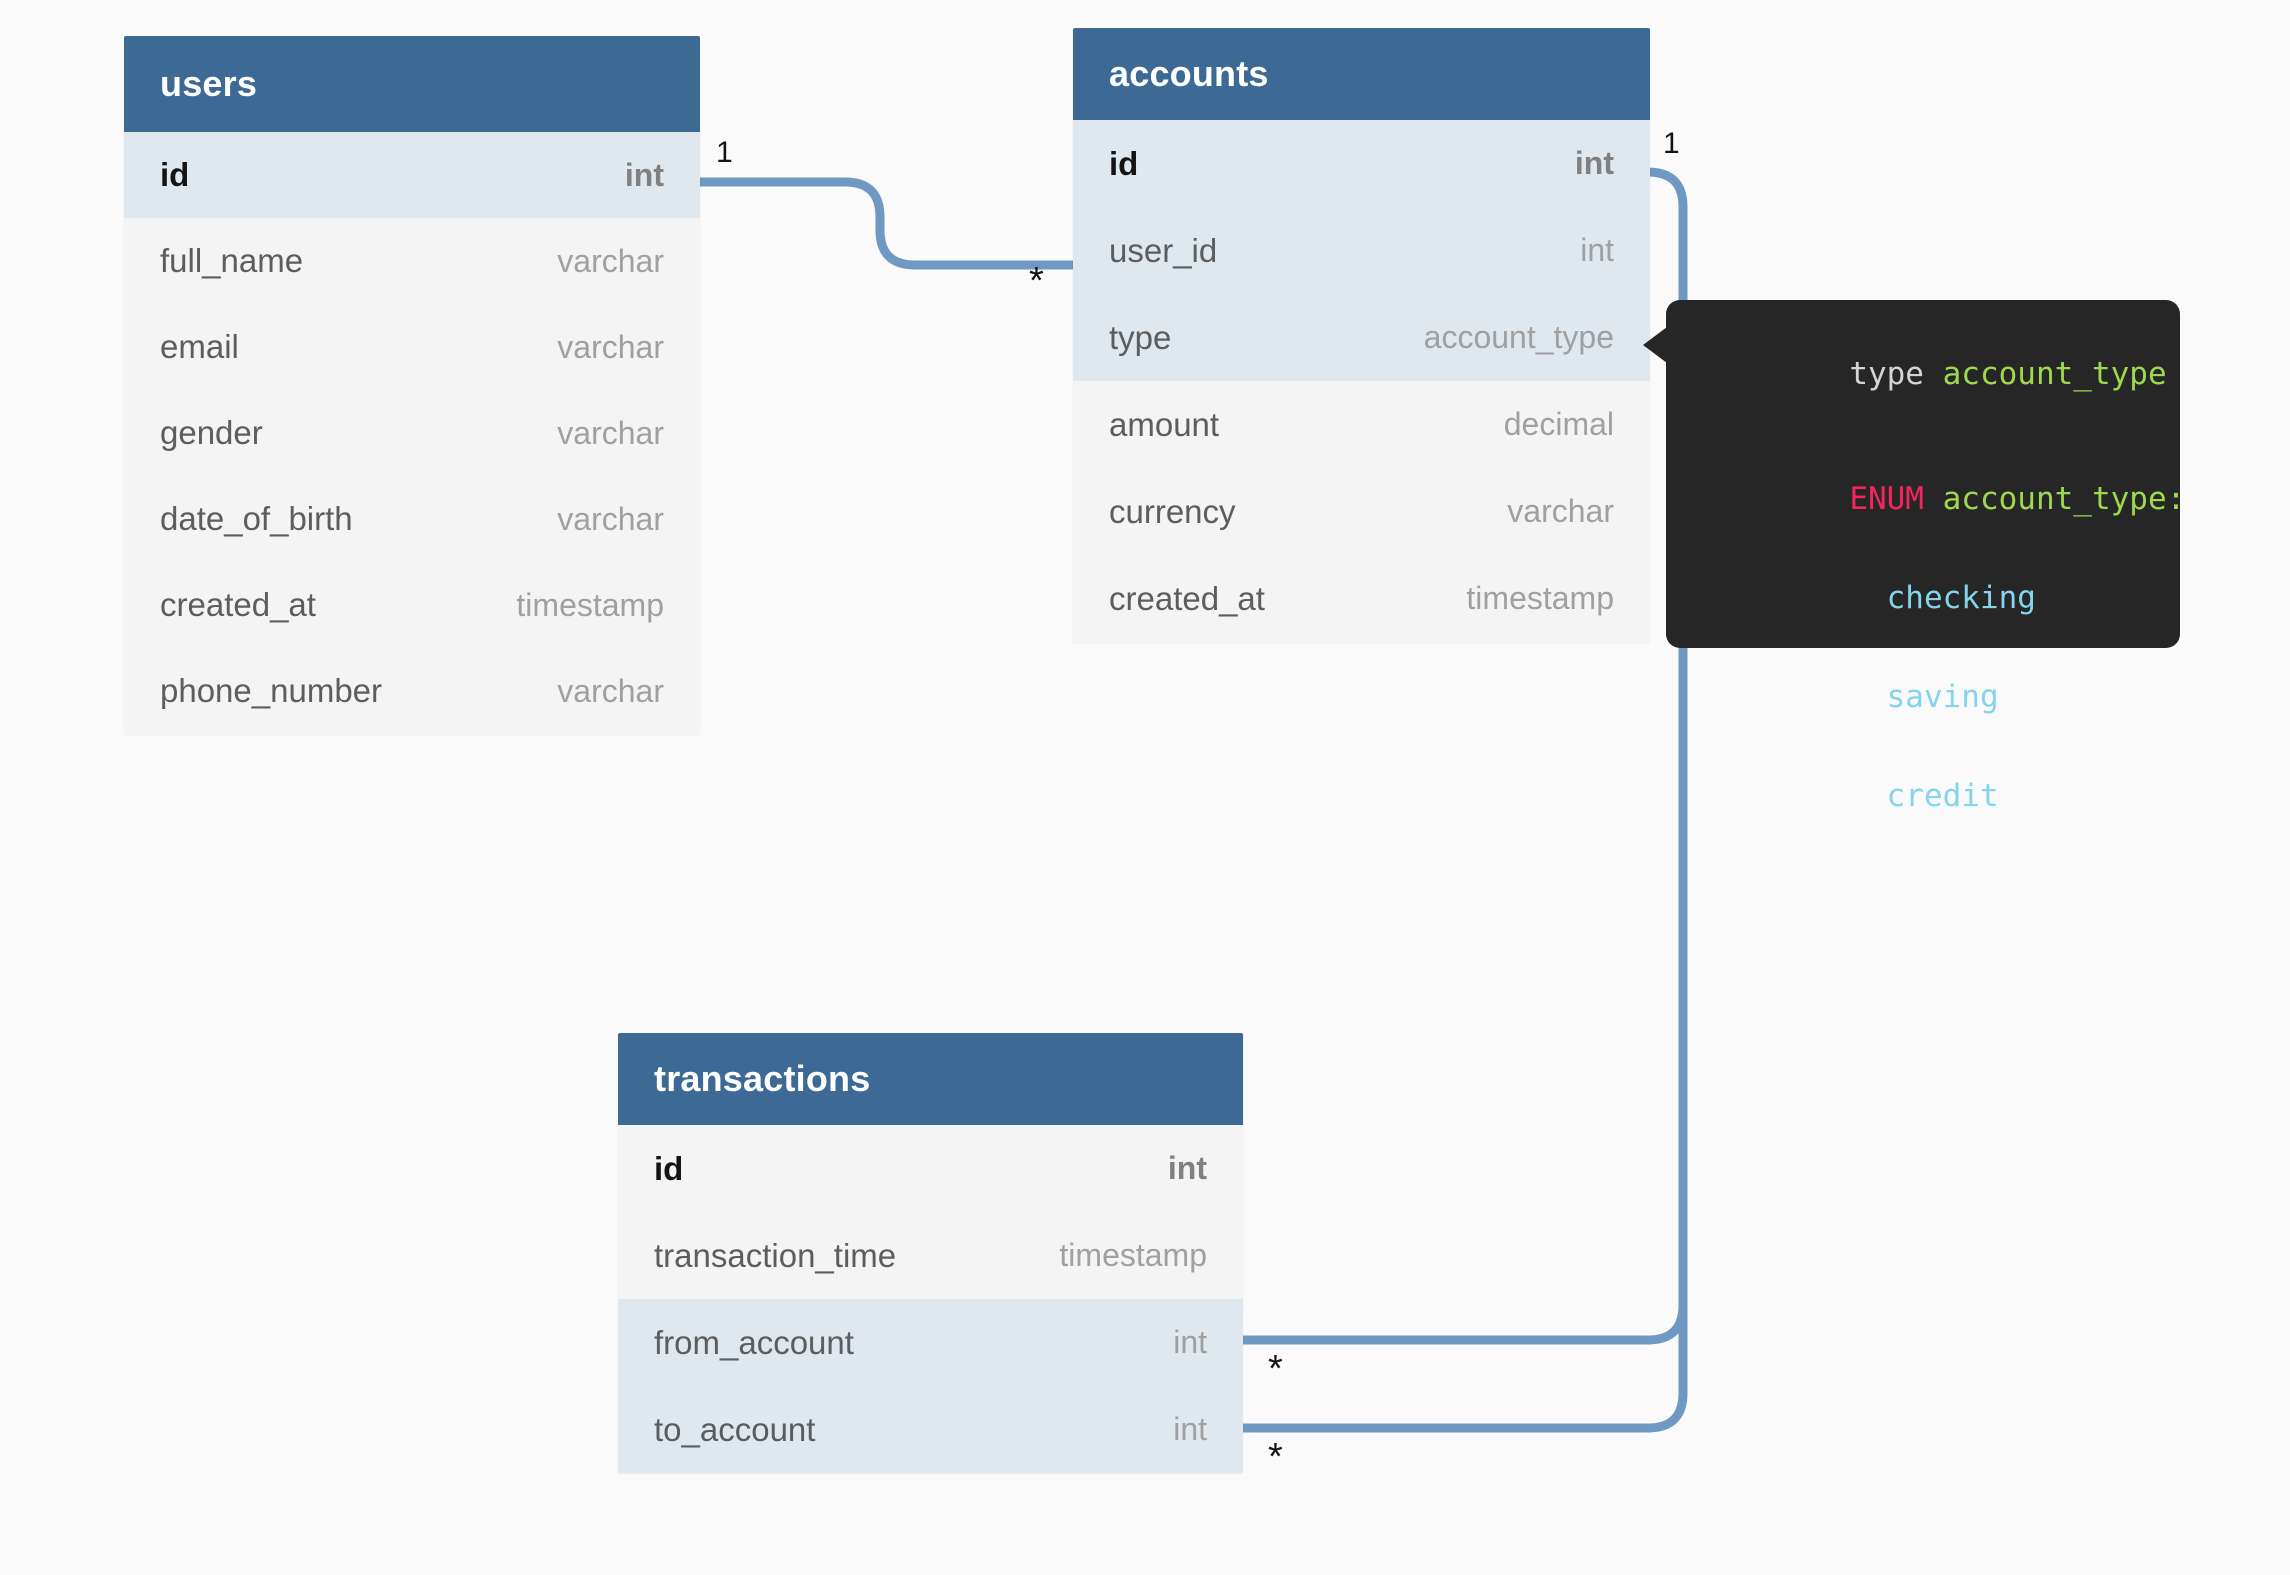 The image size is (2290, 1575). I want to click on entity-title-transactions: transactions, so click(762, 1078).